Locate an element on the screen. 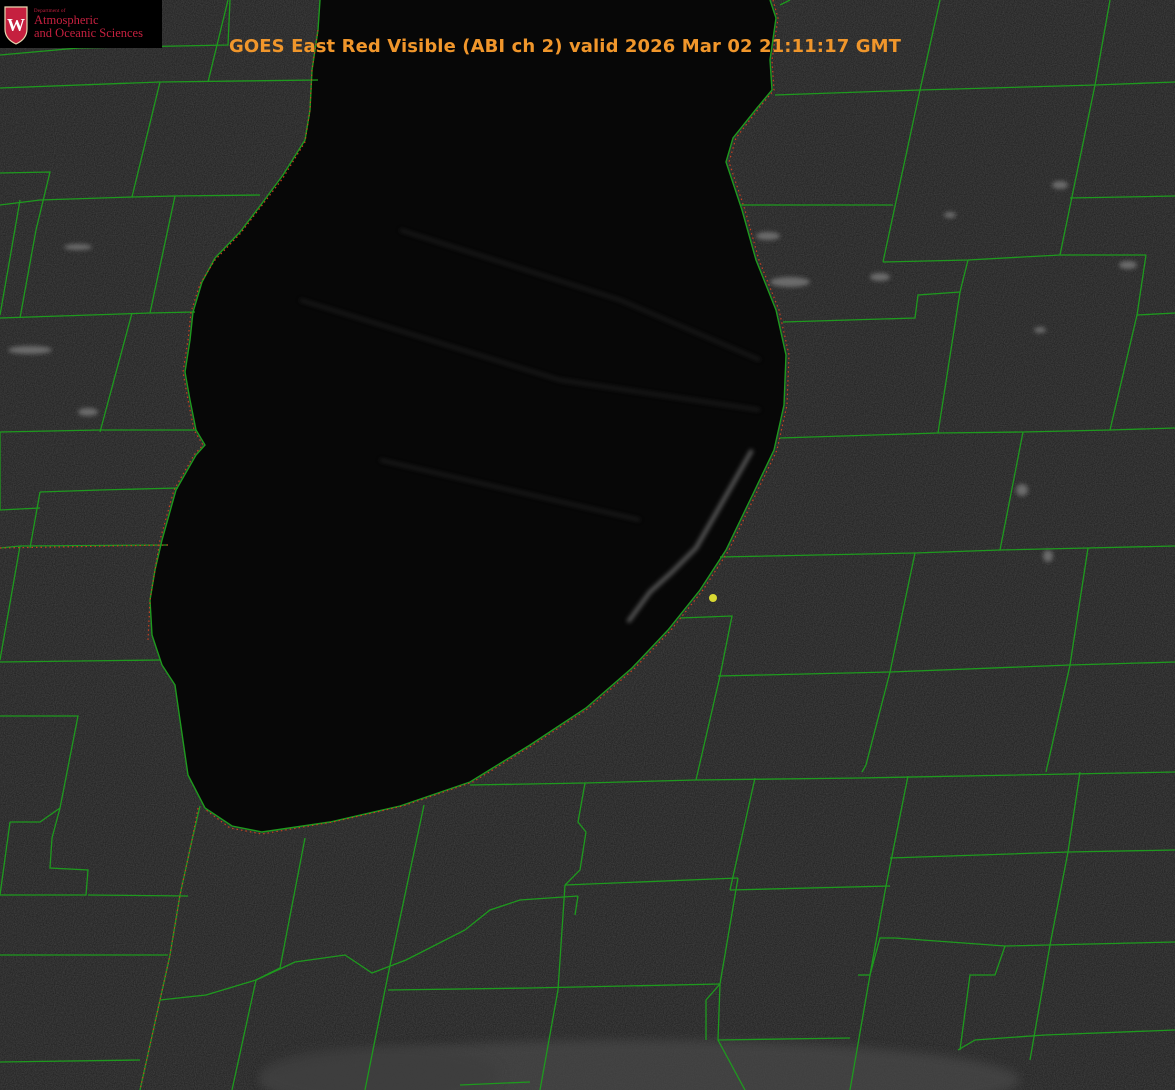 The image size is (1175, 1090). crest-letter: W is located at coordinates (16, 25).